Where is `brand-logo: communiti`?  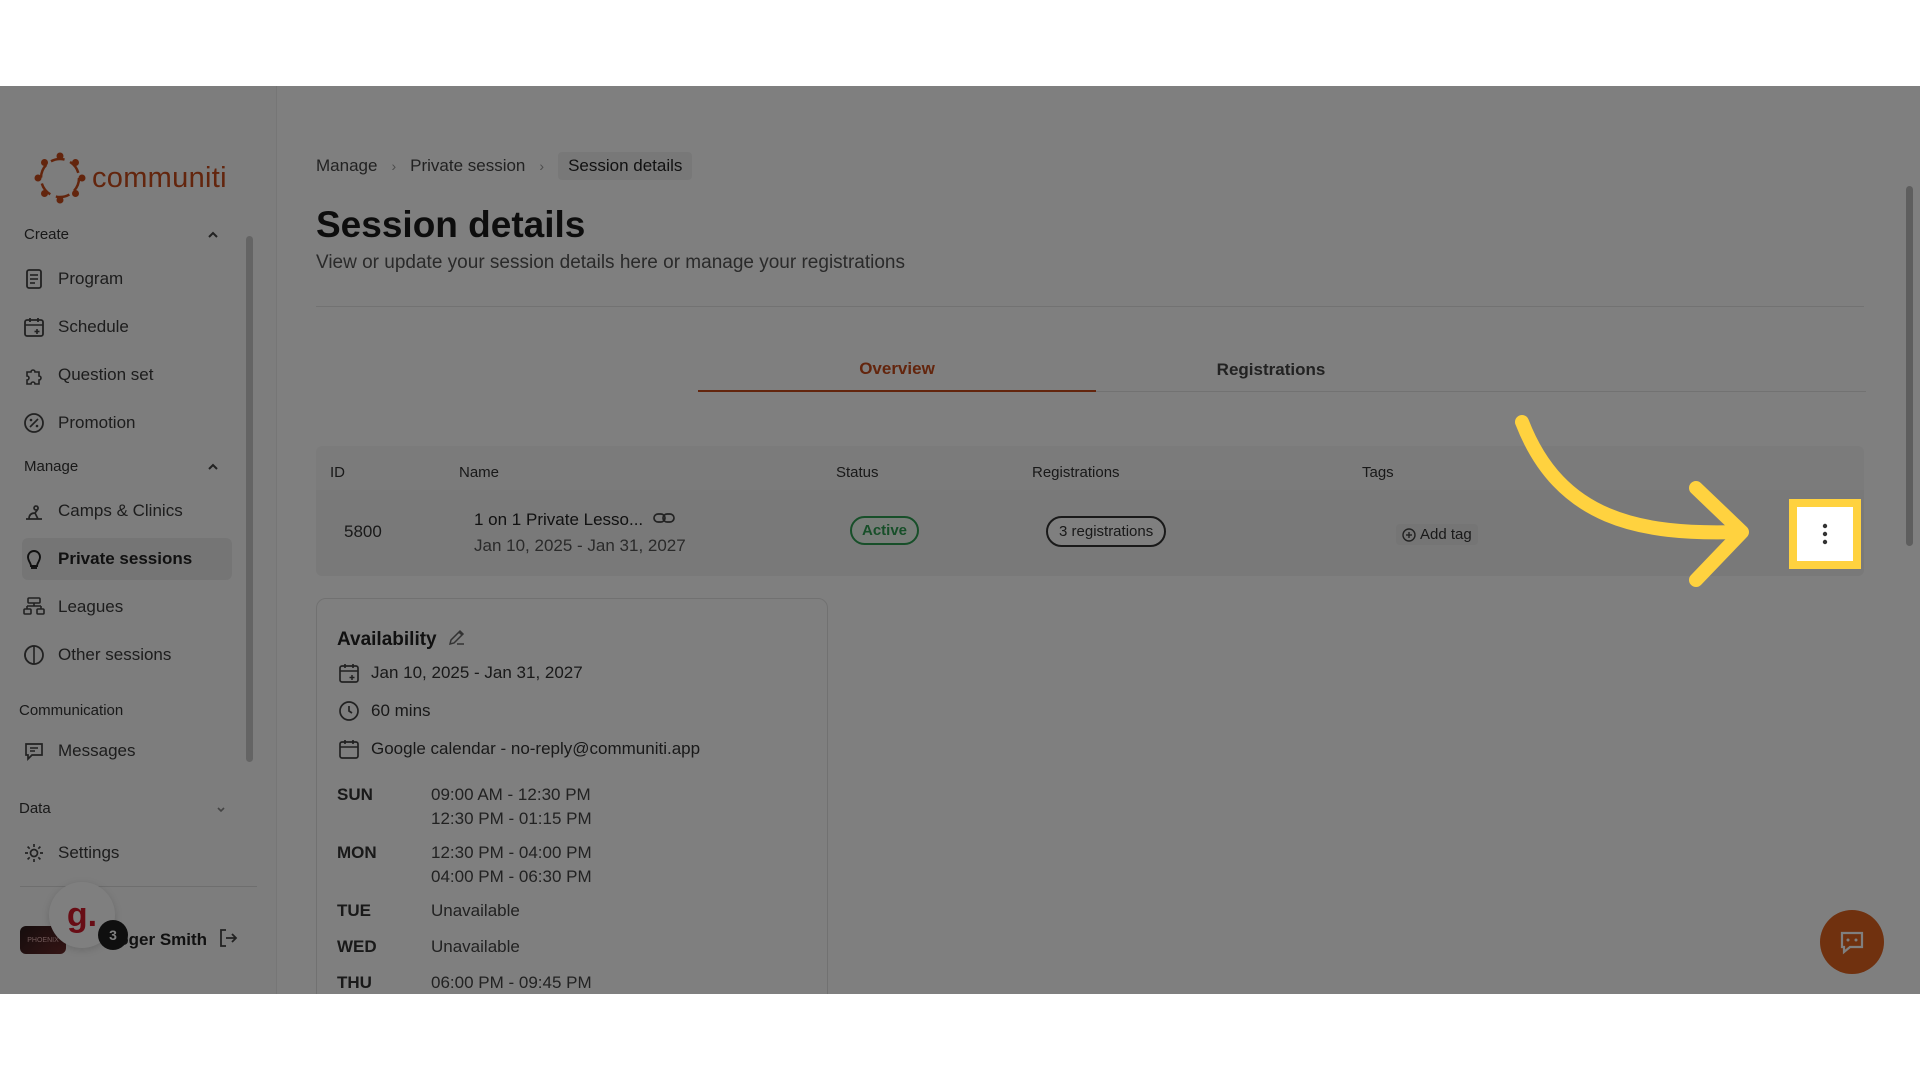 brand-logo: communiti is located at coordinates (130, 178).